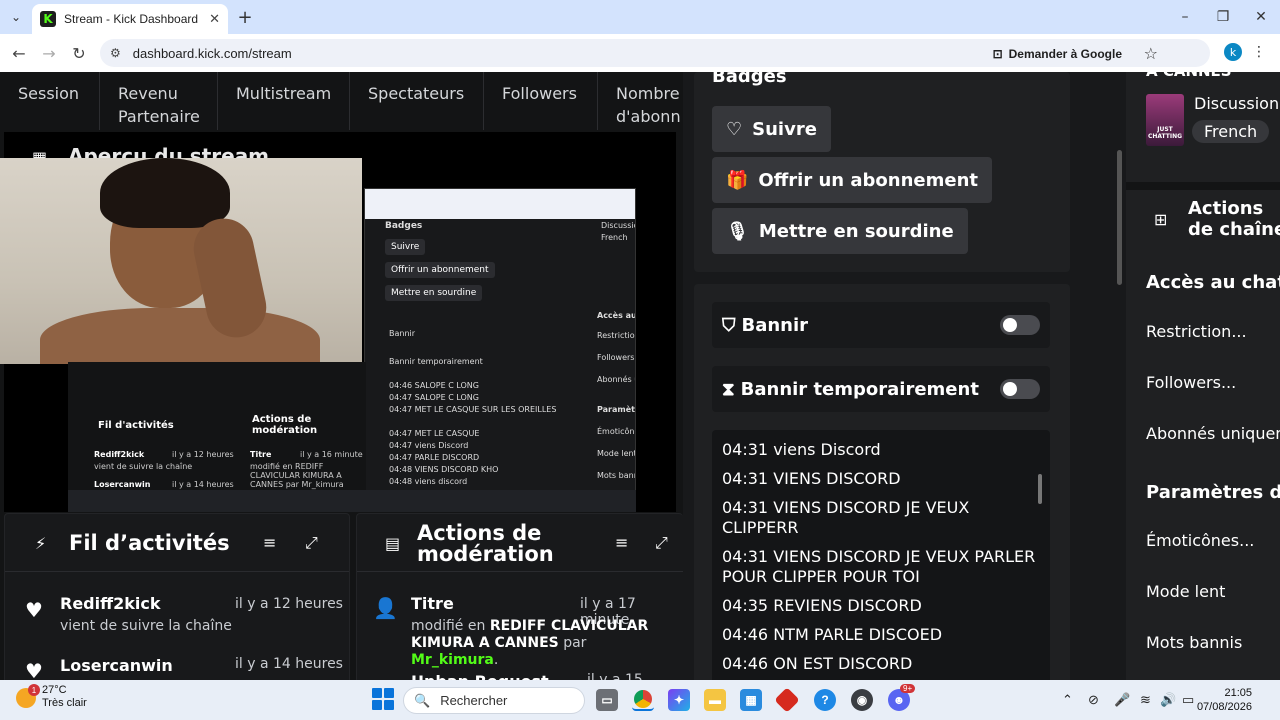 The width and height of the screenshot is (1280, 720). Describe the element at coordinates (811, 478) in the screenshot. I see `message-item: 04:31 VIENS DISCORD` at that location.